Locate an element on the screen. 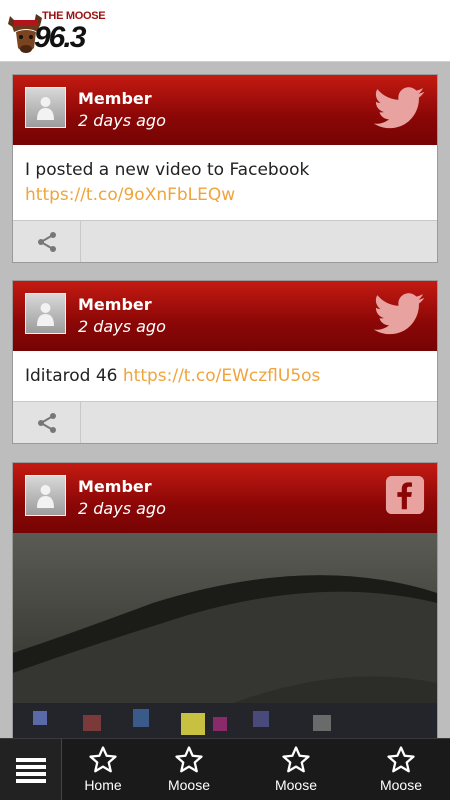  bottom-nav: Home Moose Moose Moose is located at coordinates (225, 769).